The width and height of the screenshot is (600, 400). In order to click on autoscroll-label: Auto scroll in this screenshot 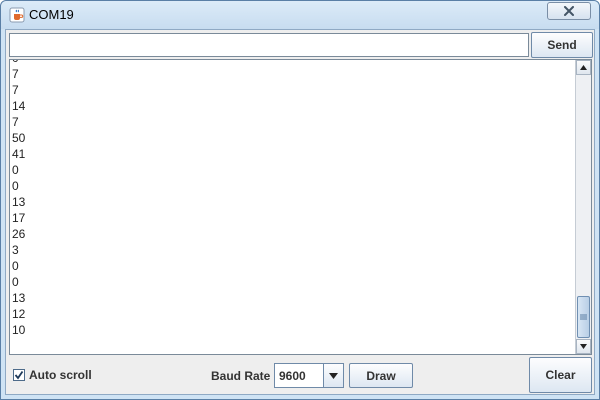, I will do `click(60, 375)`.